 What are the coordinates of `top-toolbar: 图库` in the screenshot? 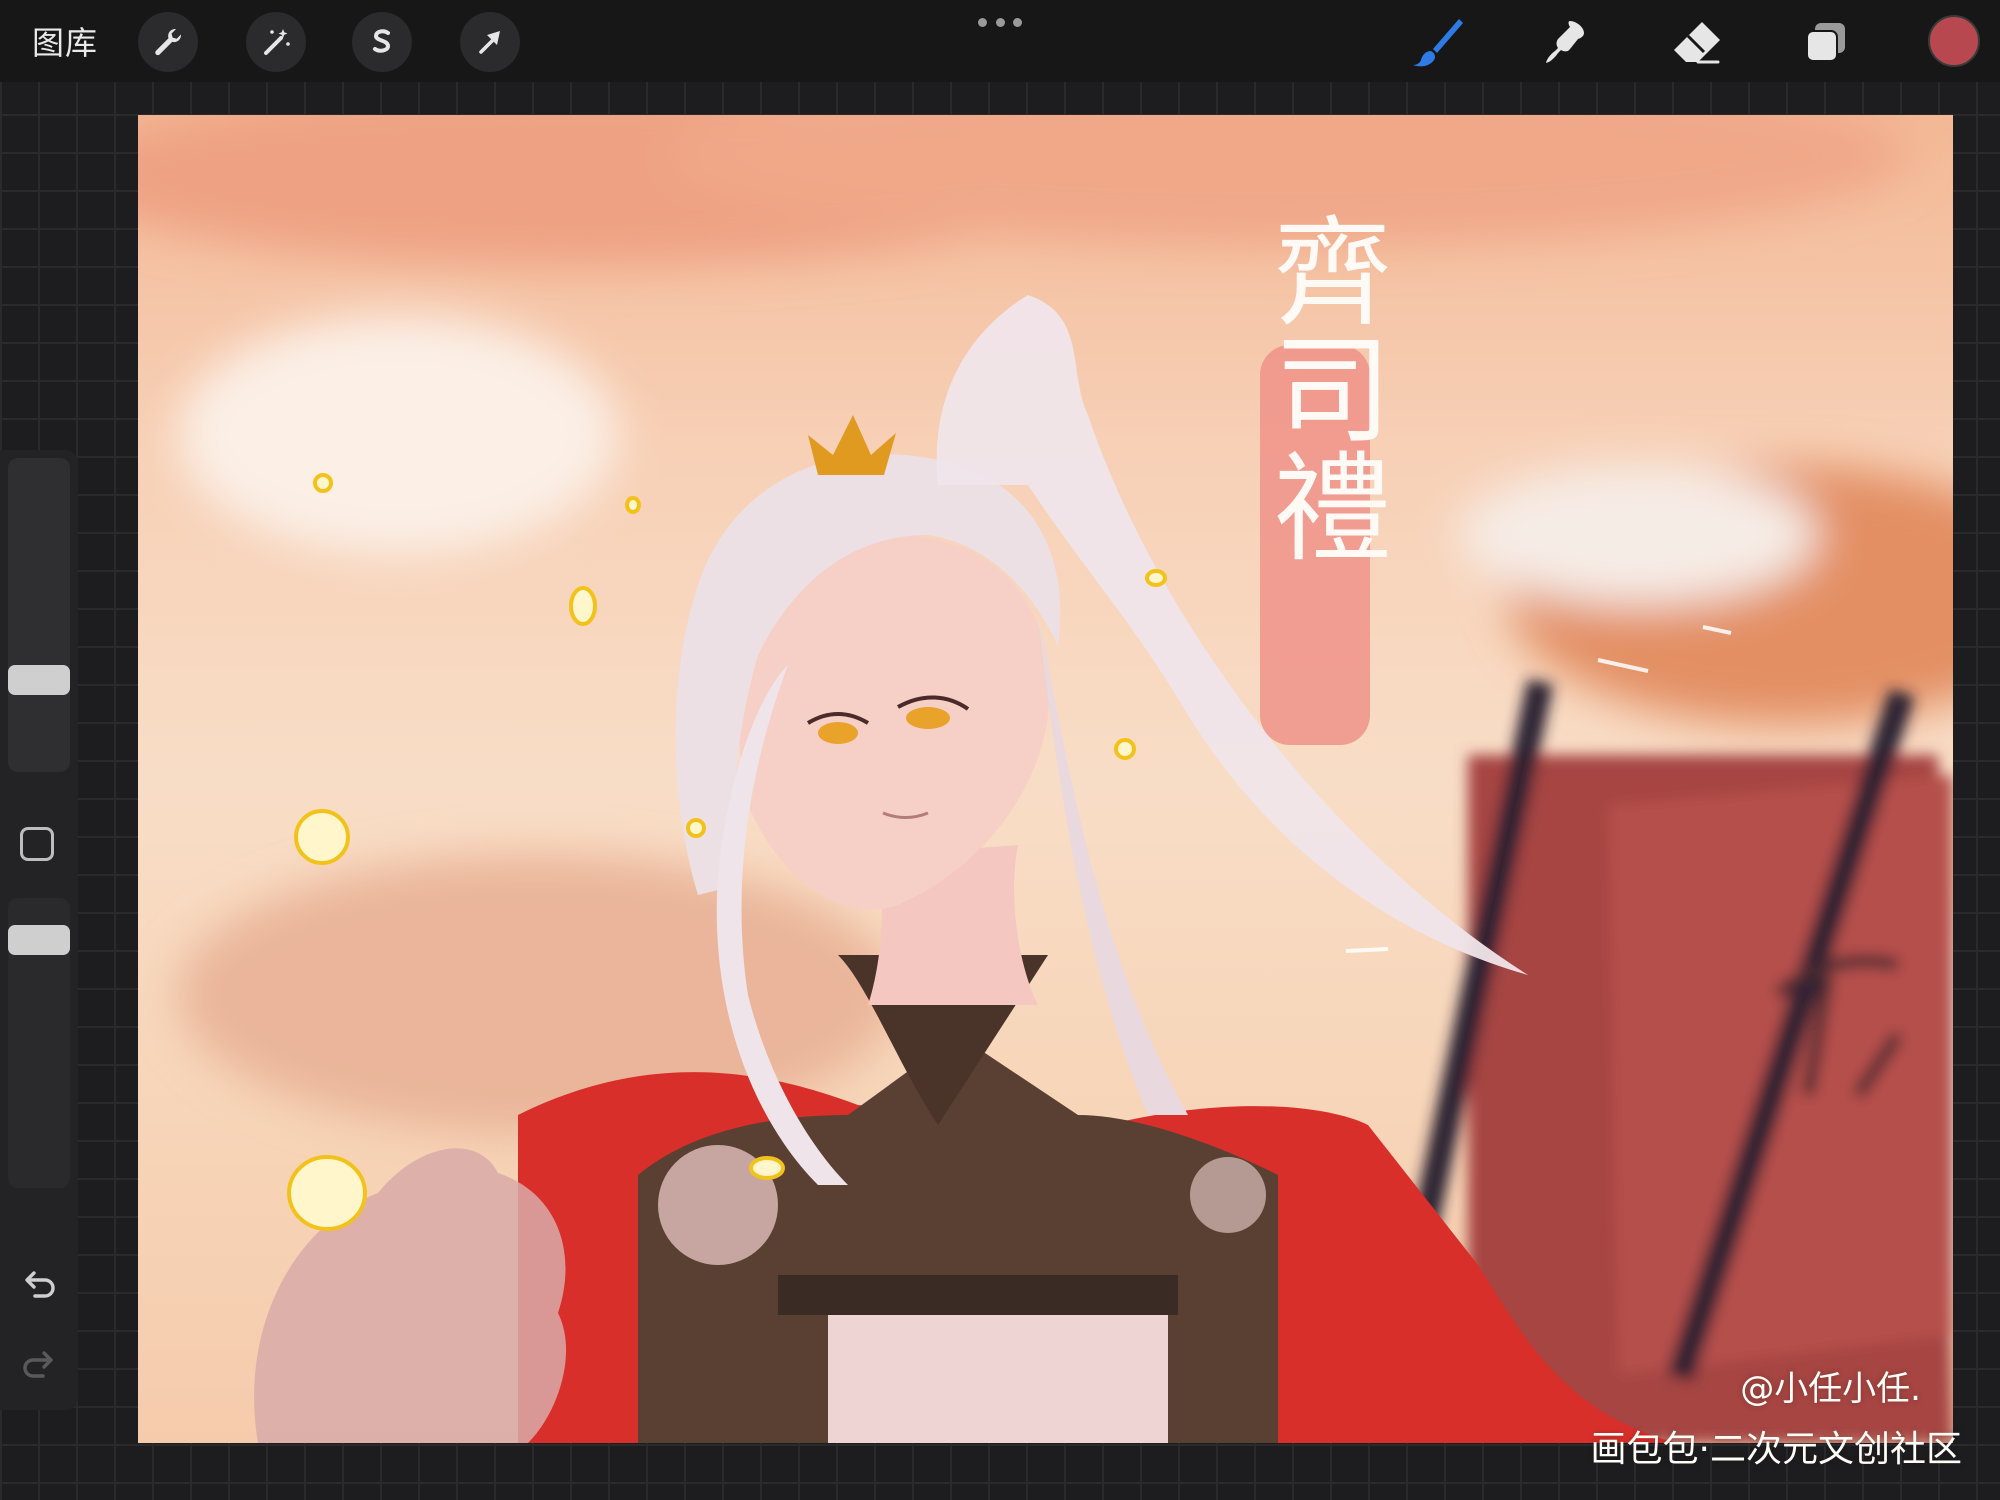 It's located at (1000, 41).